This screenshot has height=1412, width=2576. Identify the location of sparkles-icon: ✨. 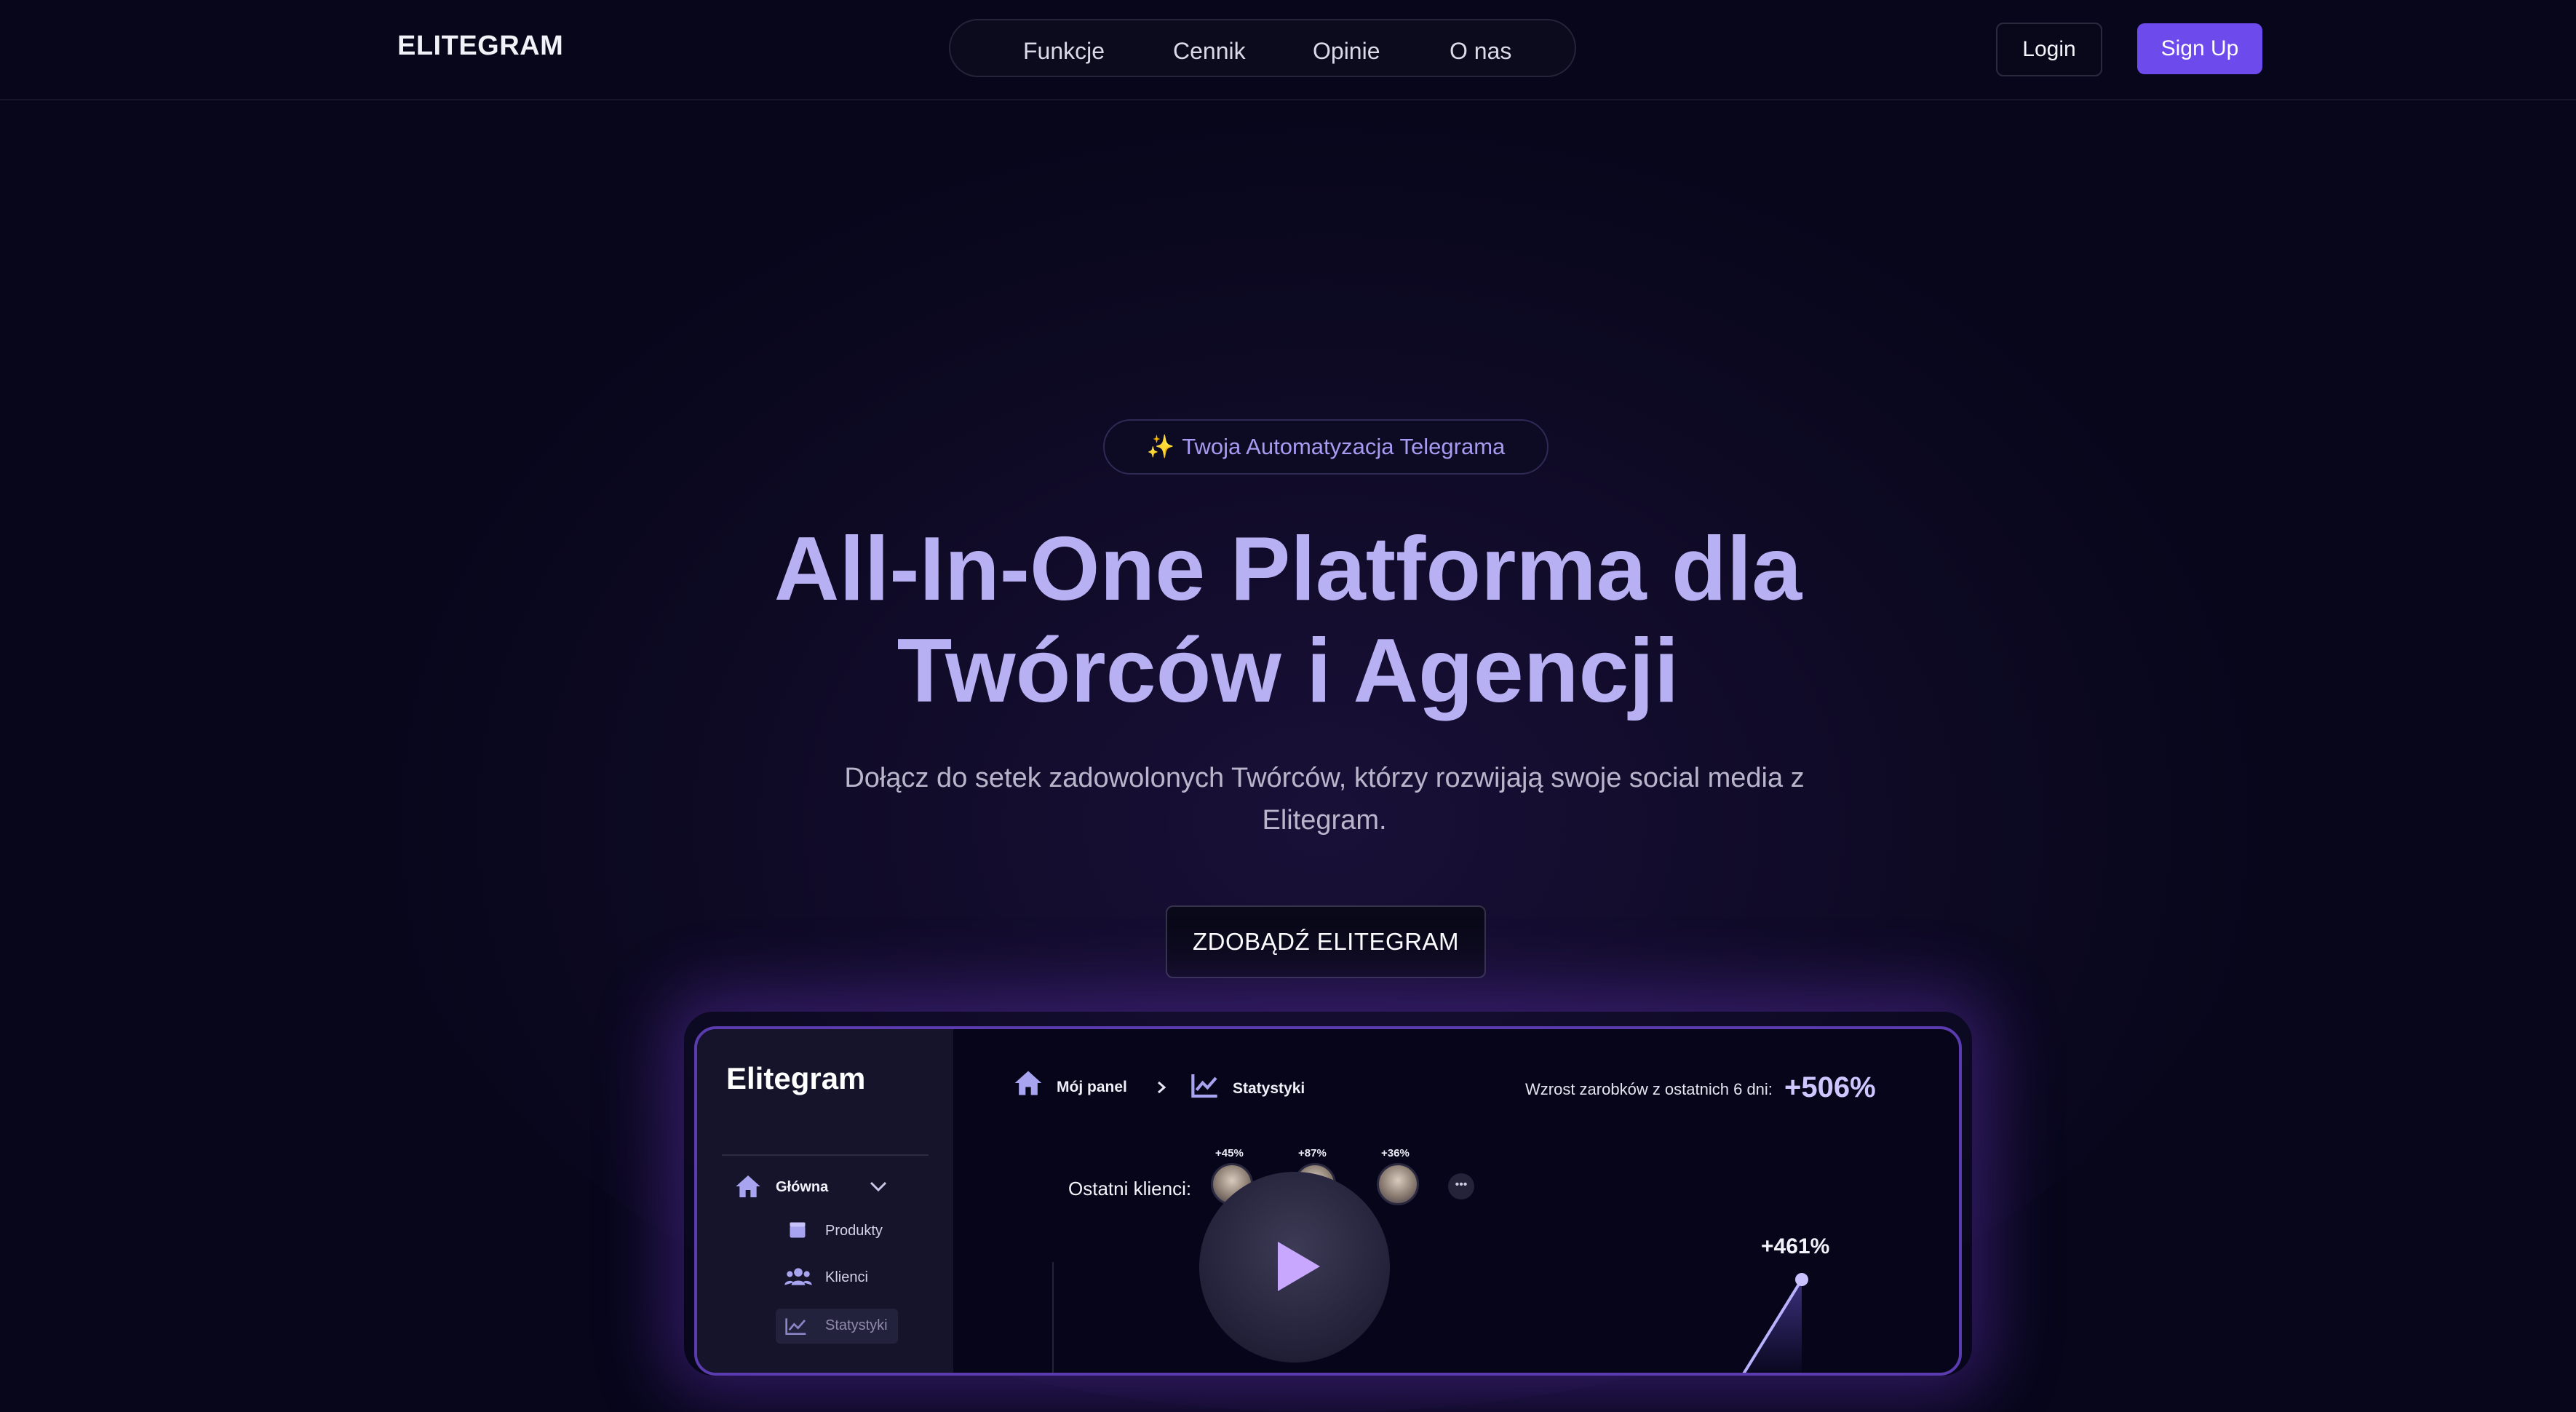
(1160, 446).